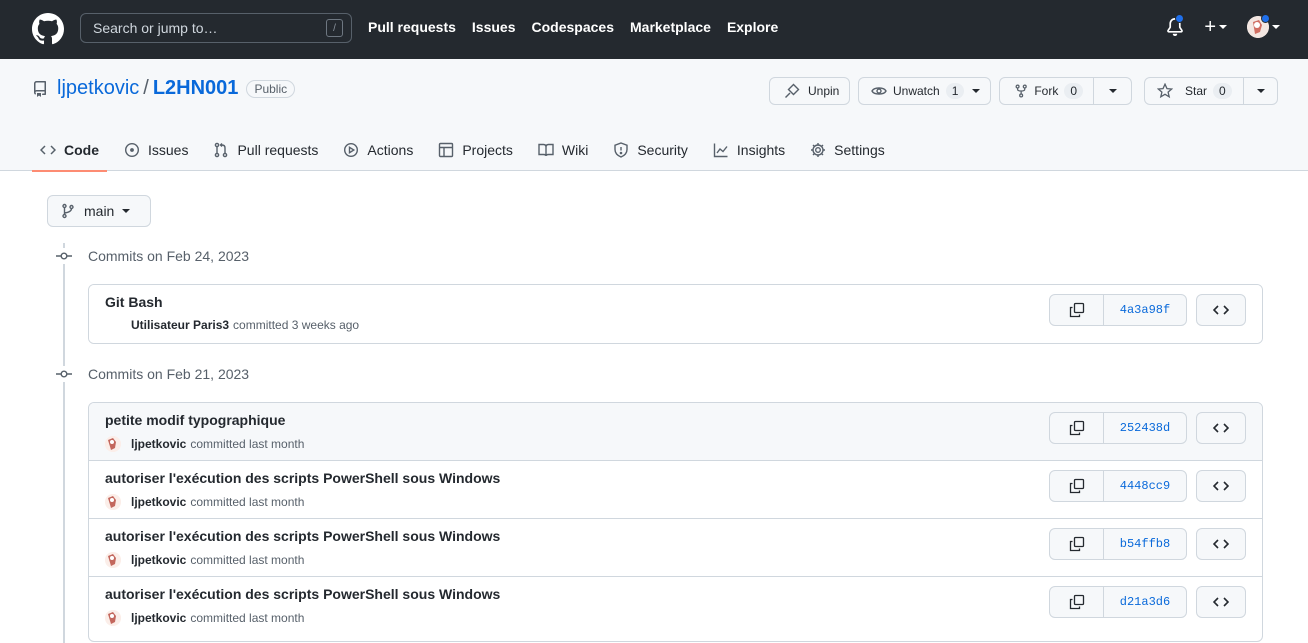  What do you see at coordinates (824, 91) in the screenshot?
I see `unpin-label: Unpin` at bounding box center [824, 91].